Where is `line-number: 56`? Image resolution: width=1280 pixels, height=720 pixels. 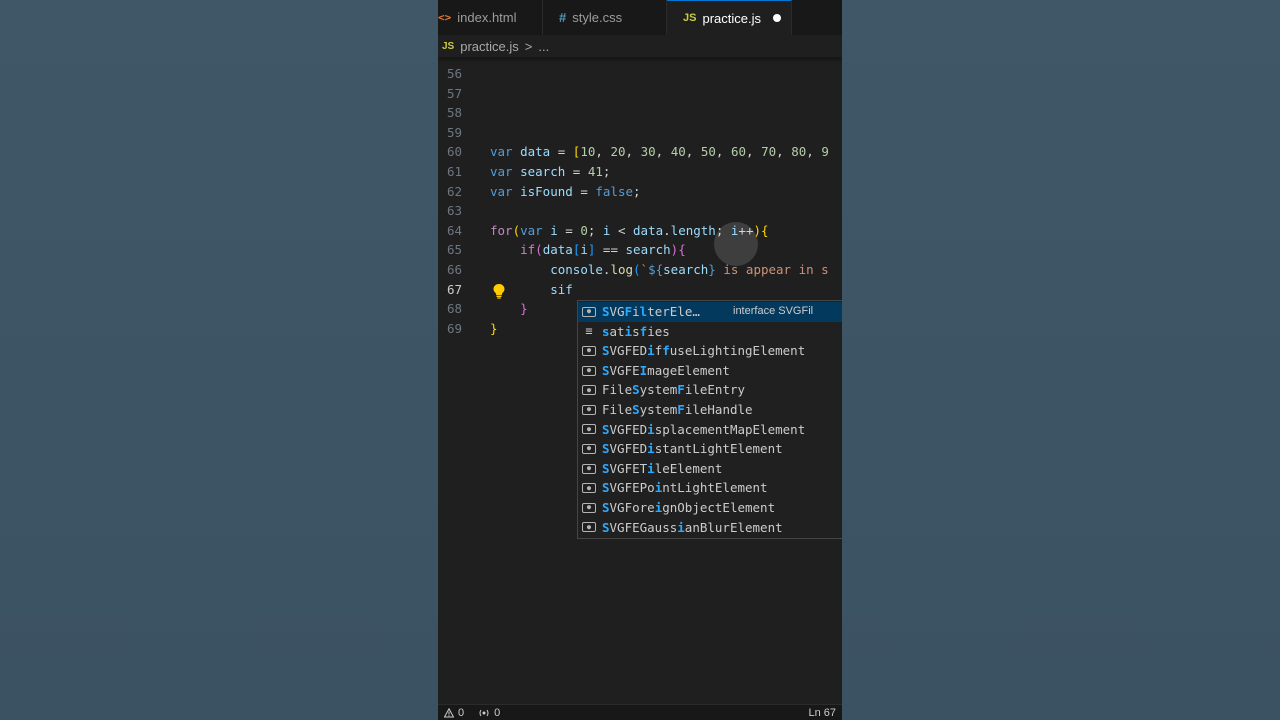
line-number: 56 is located at coordinates (454, 73).